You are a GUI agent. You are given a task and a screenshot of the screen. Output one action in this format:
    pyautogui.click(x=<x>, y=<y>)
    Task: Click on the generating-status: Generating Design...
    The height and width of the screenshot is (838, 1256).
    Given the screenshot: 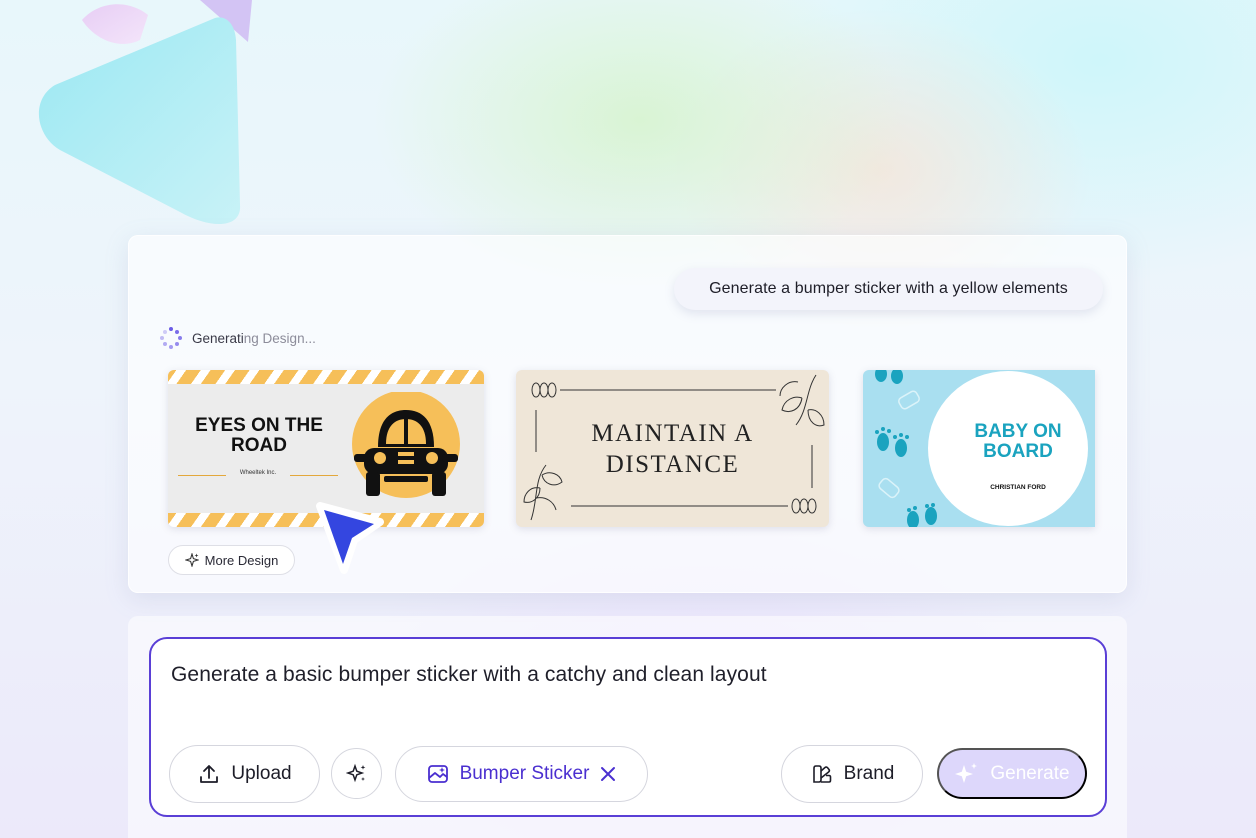 What is the action you would take?
    pyautogui.click(x=238, y=338)
    